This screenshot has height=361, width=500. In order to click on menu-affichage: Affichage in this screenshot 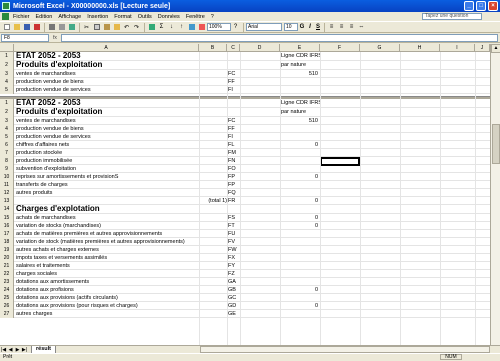, I will do `click(69, 17)`.